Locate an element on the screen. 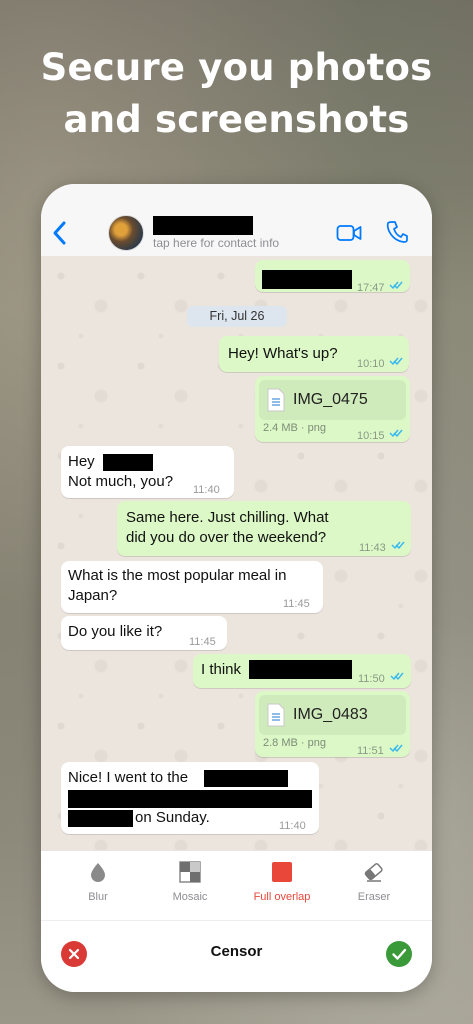  tool-blur: Blur is located at coordinates (98, 882).